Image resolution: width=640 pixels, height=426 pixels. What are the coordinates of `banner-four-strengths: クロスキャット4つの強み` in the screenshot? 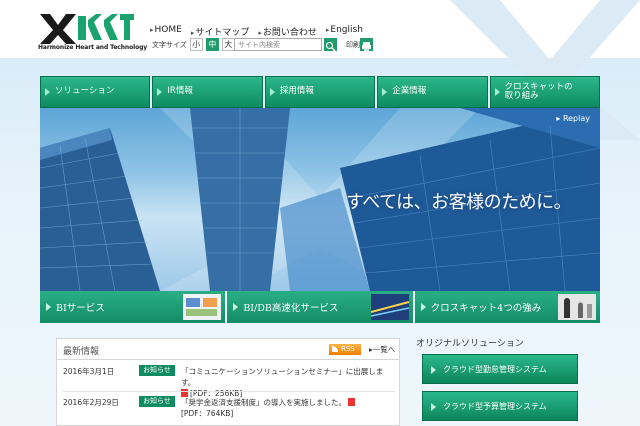 It's located at (507, 307).